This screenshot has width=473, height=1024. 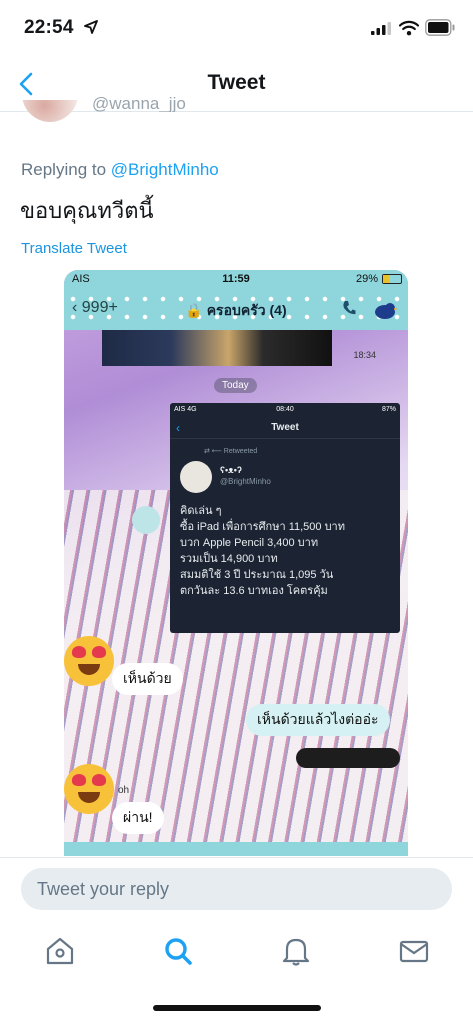 What do you see at coordinates (388, 409) in the screenshot?
I see `embedded-battery: 87%` at bounding box center [388, 409].